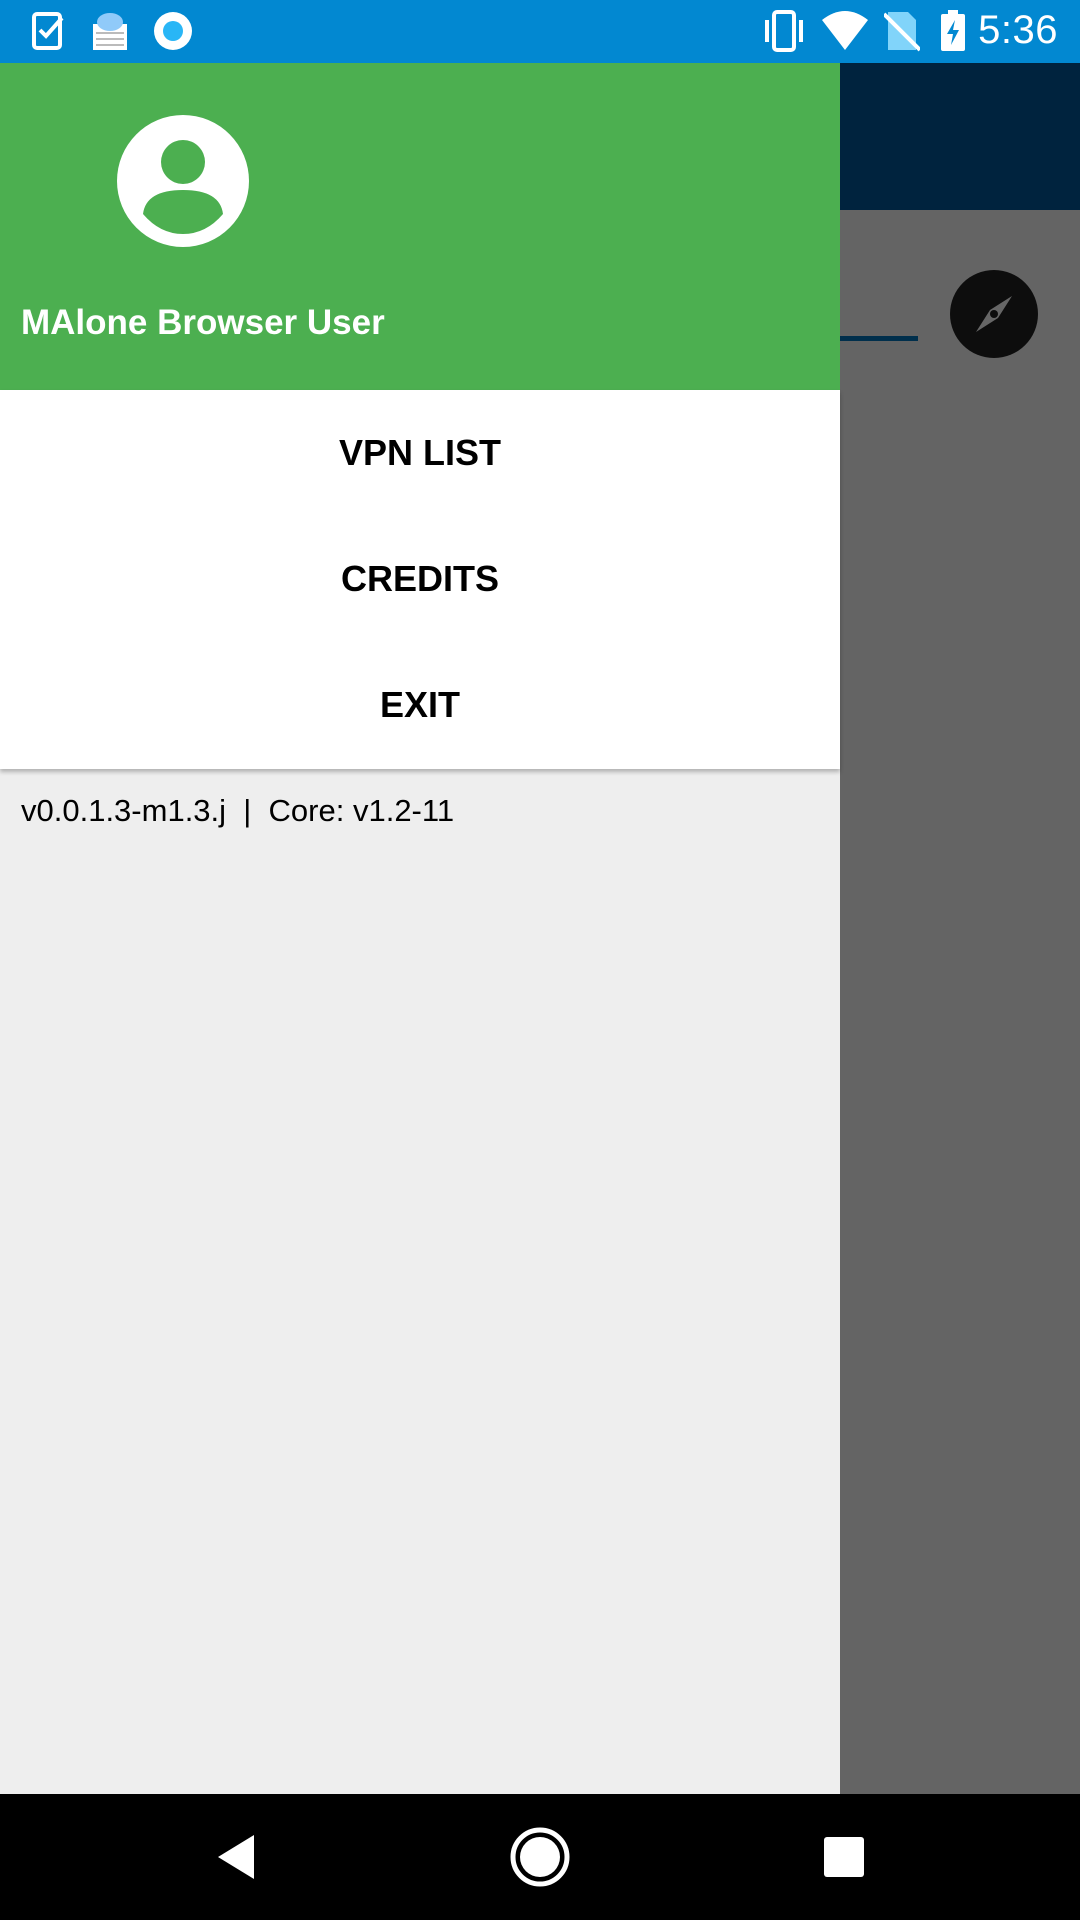 This screenshot has height=1920, width=1080. What do you see at coordinates (183, 181) in the screenshot?
I see `account-avatar-icon` at bounding box center [183, 181].